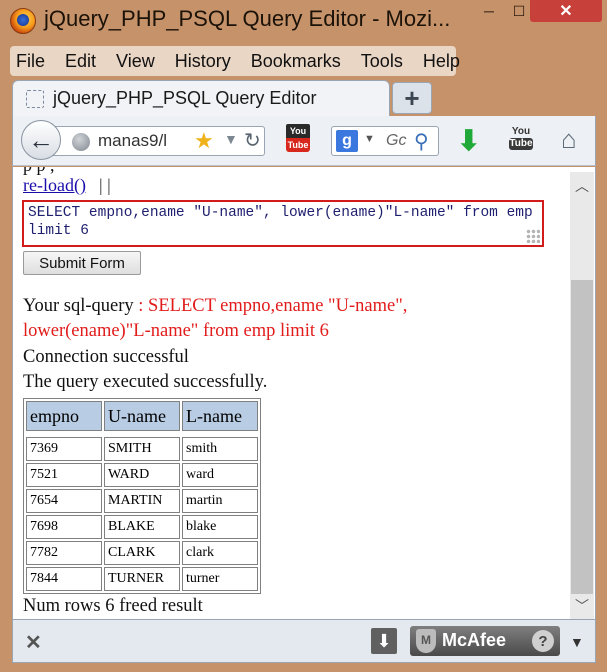 The image size is (607, 672). What do you see at coordinates (582, 187) in the screenshot?
I see `chevron-up-icon: ︿` at bounding box center [582, 187].